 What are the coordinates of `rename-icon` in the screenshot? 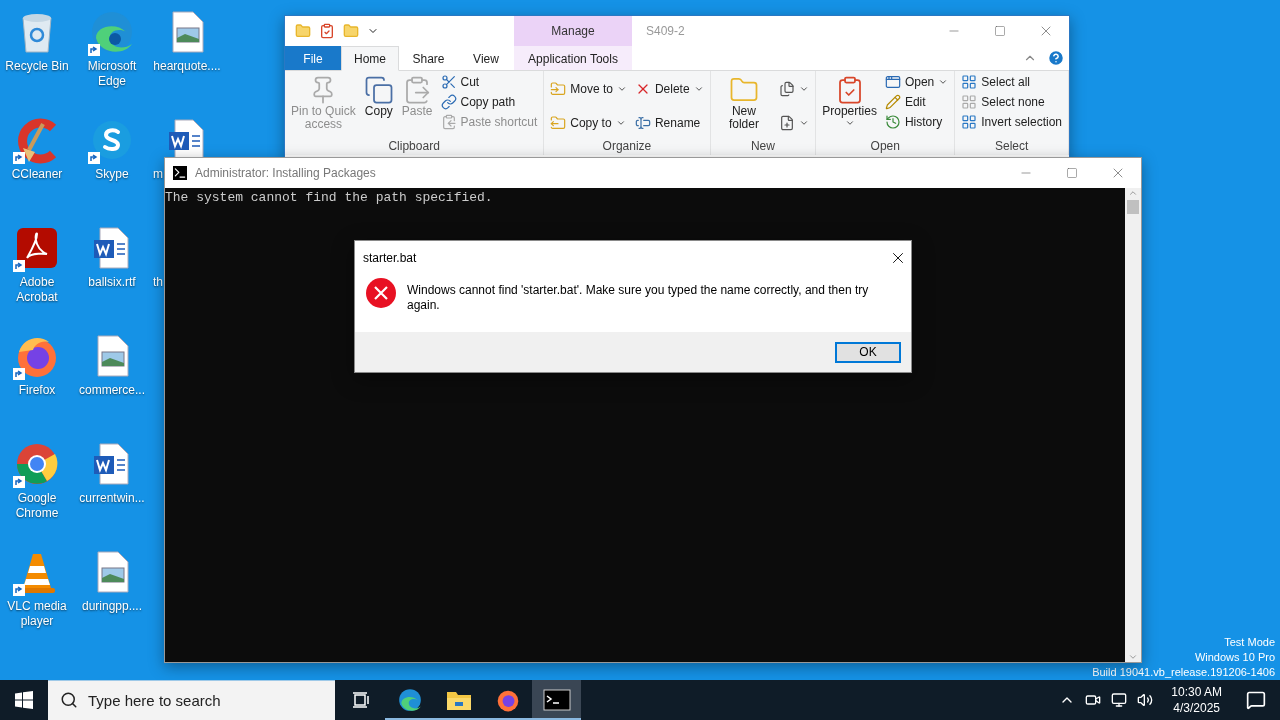 It's located at (642, 123).